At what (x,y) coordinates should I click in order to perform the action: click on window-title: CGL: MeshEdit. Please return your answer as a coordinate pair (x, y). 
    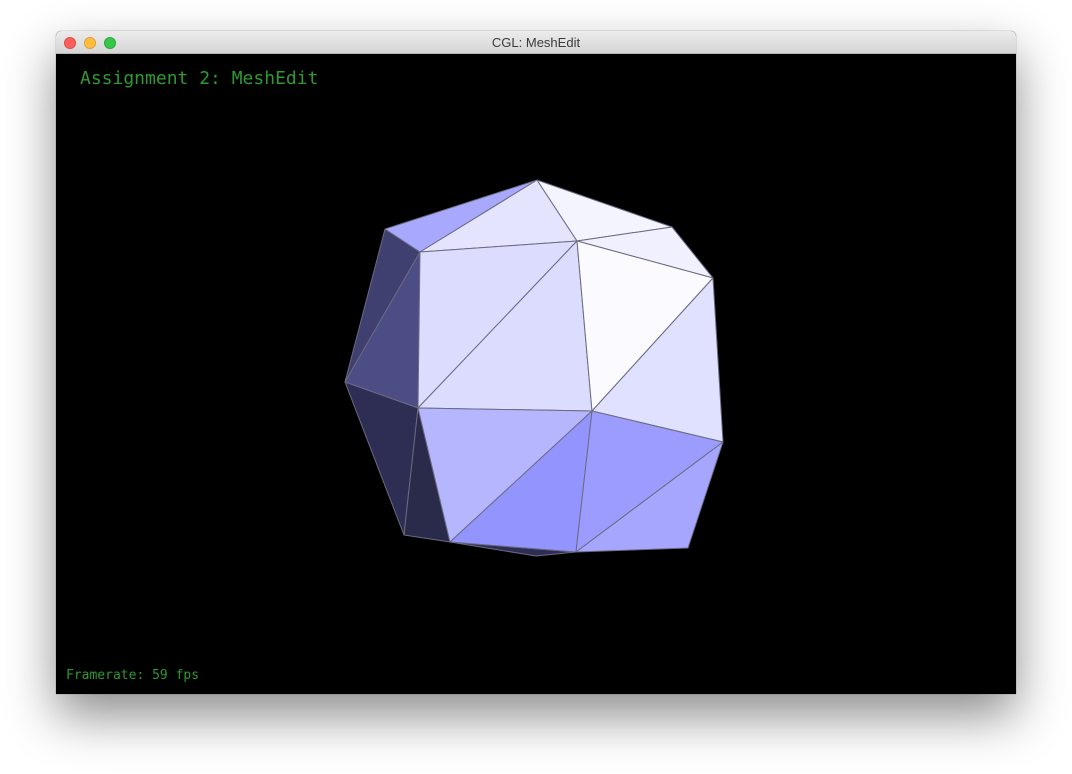
    Looking at the image, I should click on (536, 42).